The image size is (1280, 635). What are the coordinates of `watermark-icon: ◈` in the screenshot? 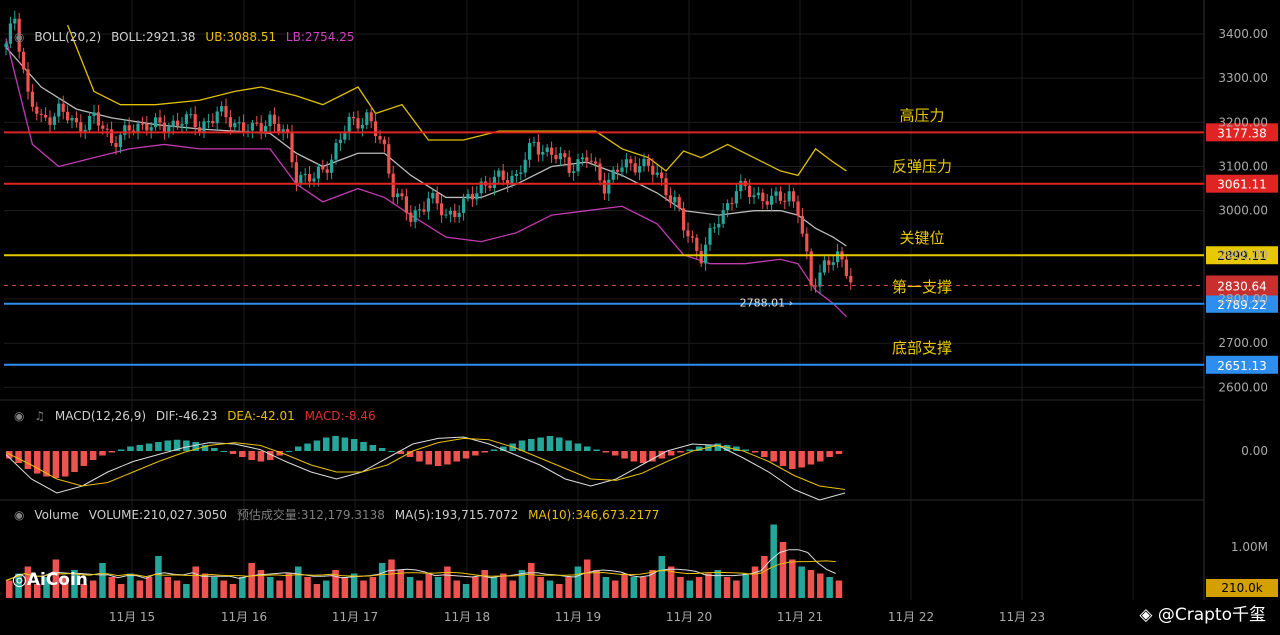 It's located at (1146, 615).